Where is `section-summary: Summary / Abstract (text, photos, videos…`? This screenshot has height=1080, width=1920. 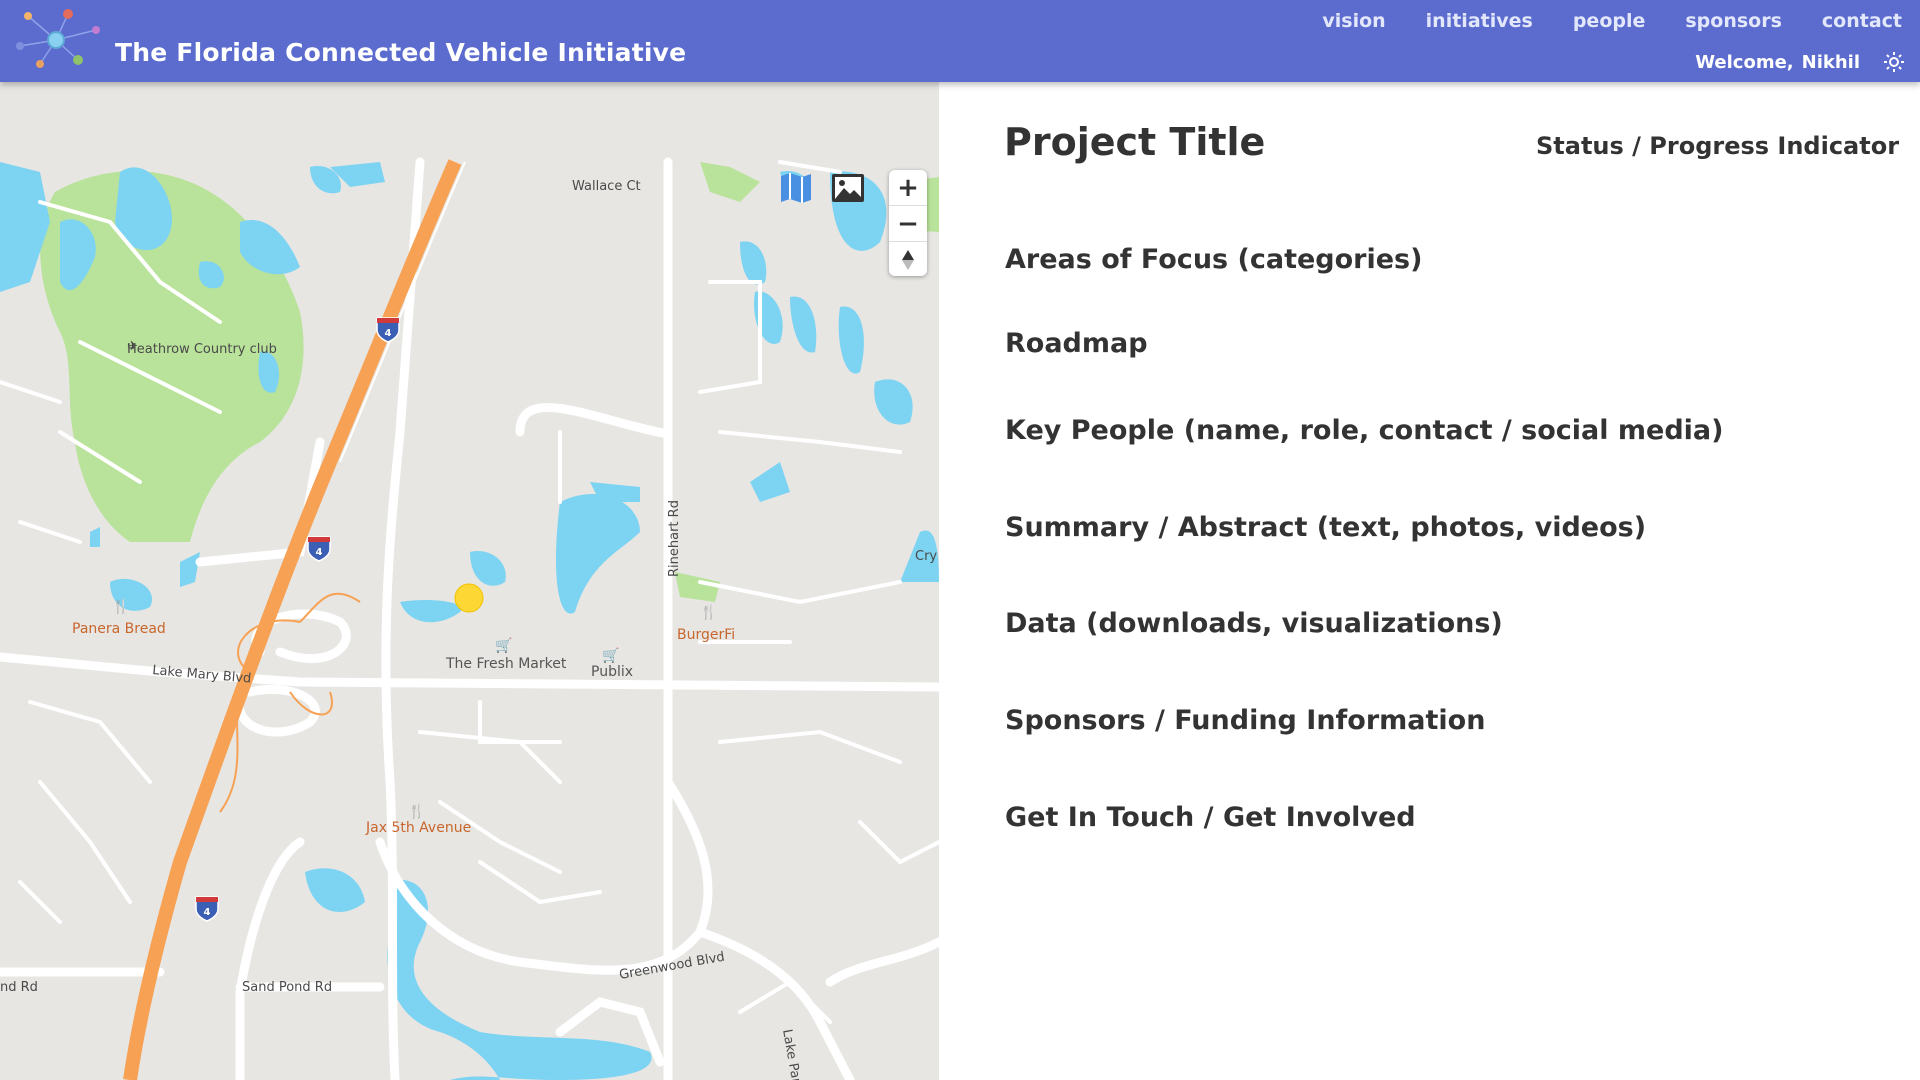 section-summary: Summary / Abstract (text, photos, videos… is located at coordinates (1326, 527).